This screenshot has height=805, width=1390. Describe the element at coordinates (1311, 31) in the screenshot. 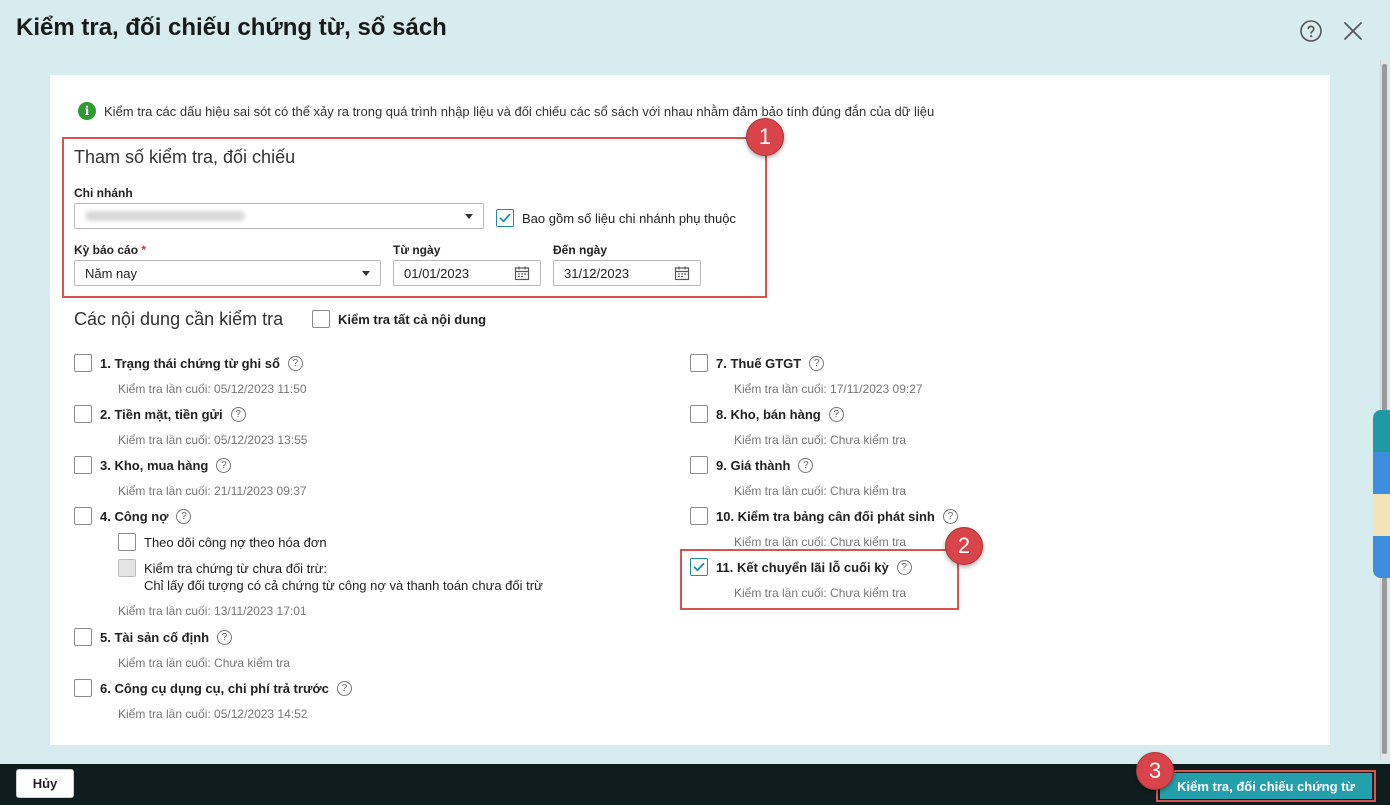

I see `help-icon` at that location.